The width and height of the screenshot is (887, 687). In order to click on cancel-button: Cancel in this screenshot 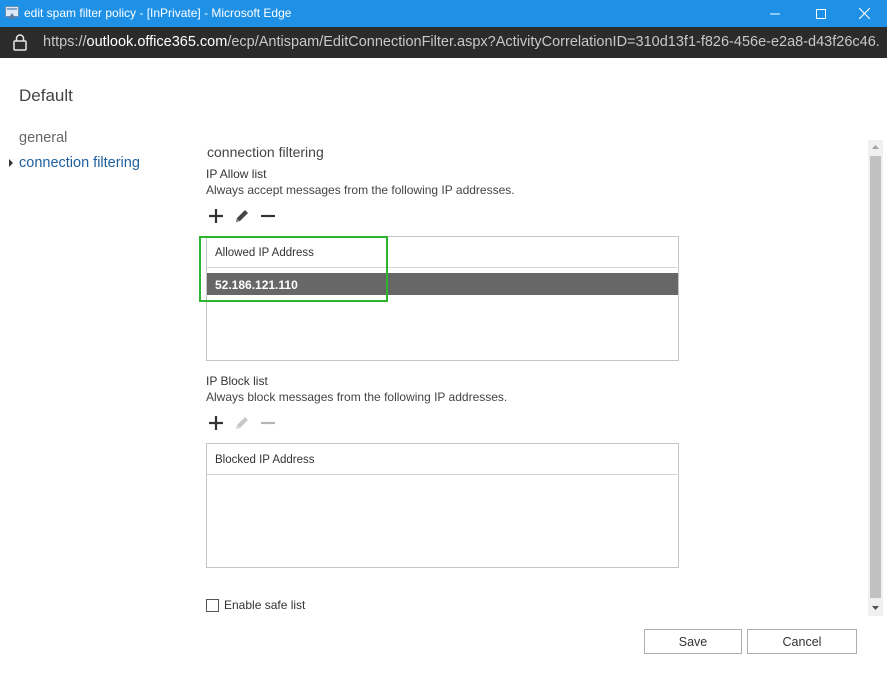, I will do `click(802, 641)`.